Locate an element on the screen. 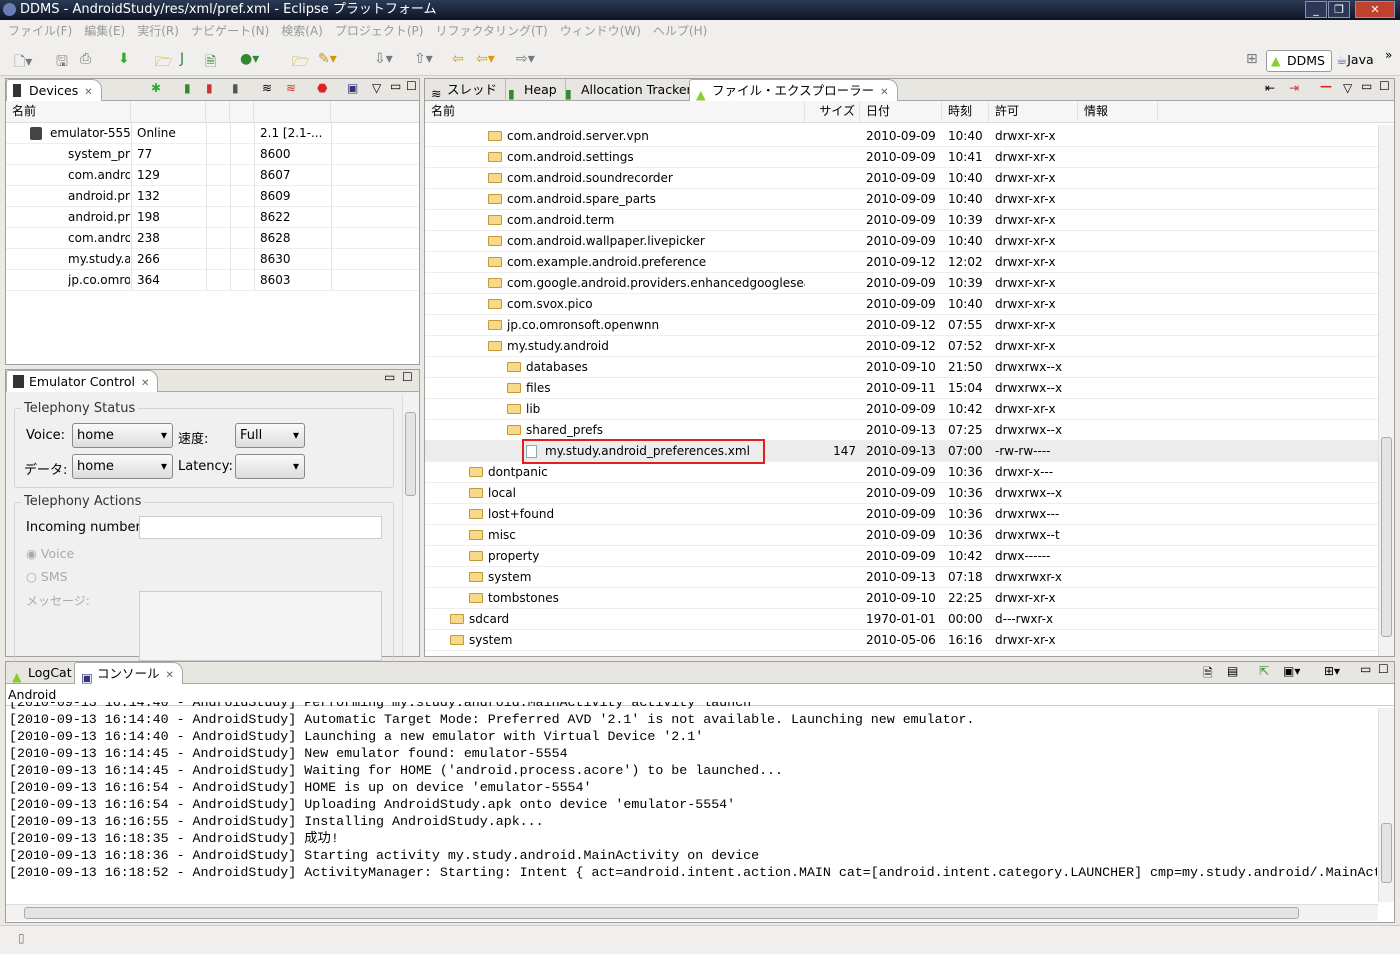 The image size is (1400, 954). perspective-ddms: ▲ DDMS is located at coordinates (1299, 61).